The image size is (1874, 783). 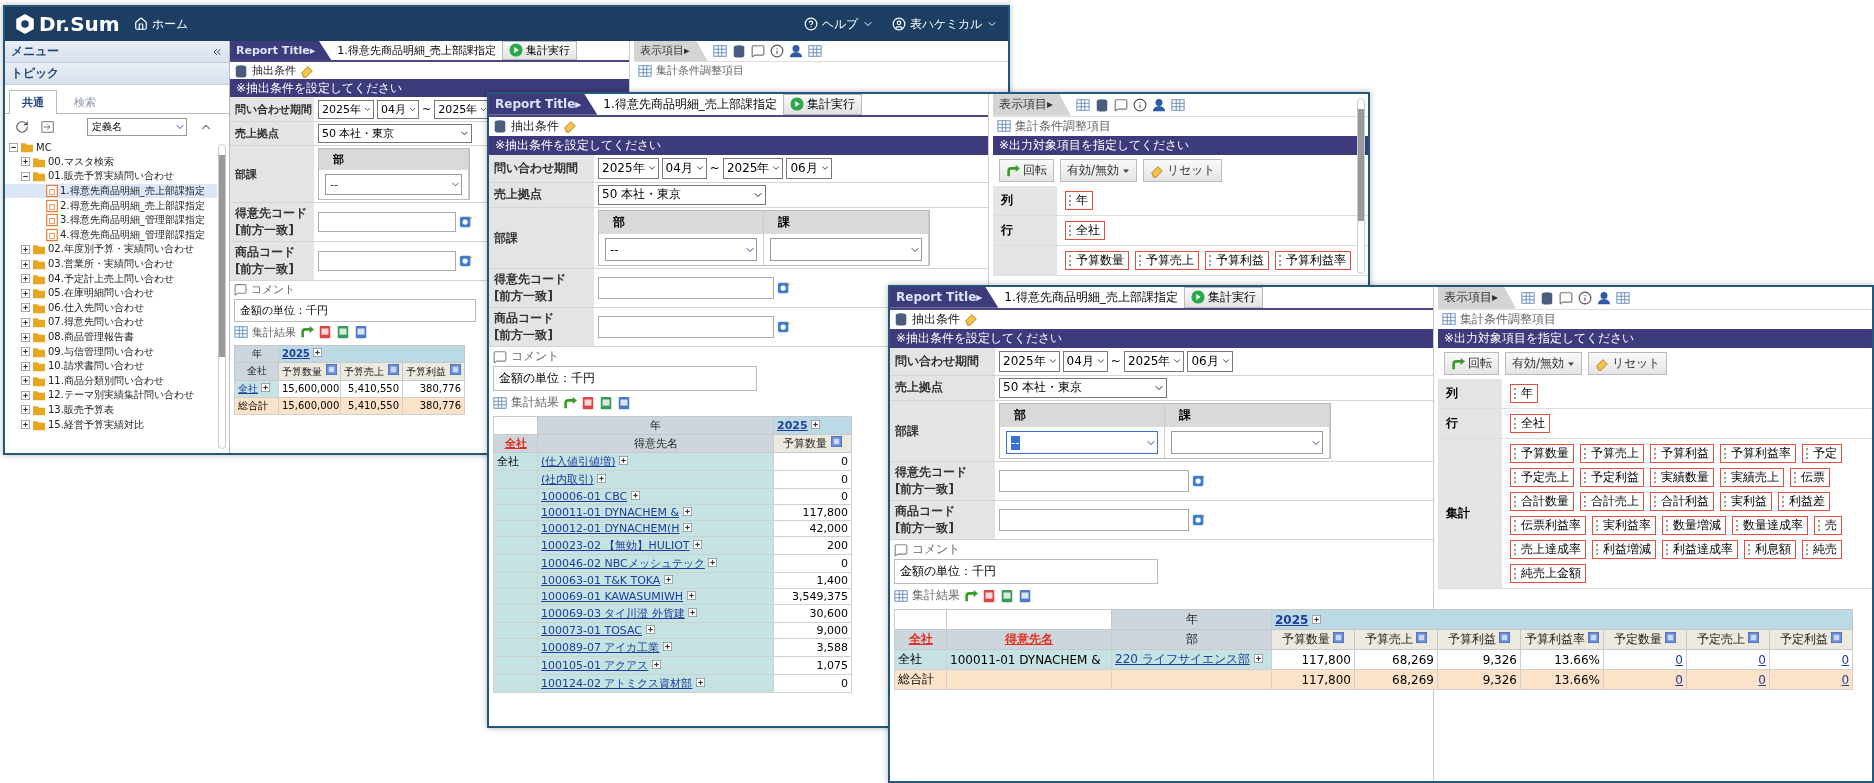 I want to click on field-tag: 合計利益, so click(x=1682, y=502).